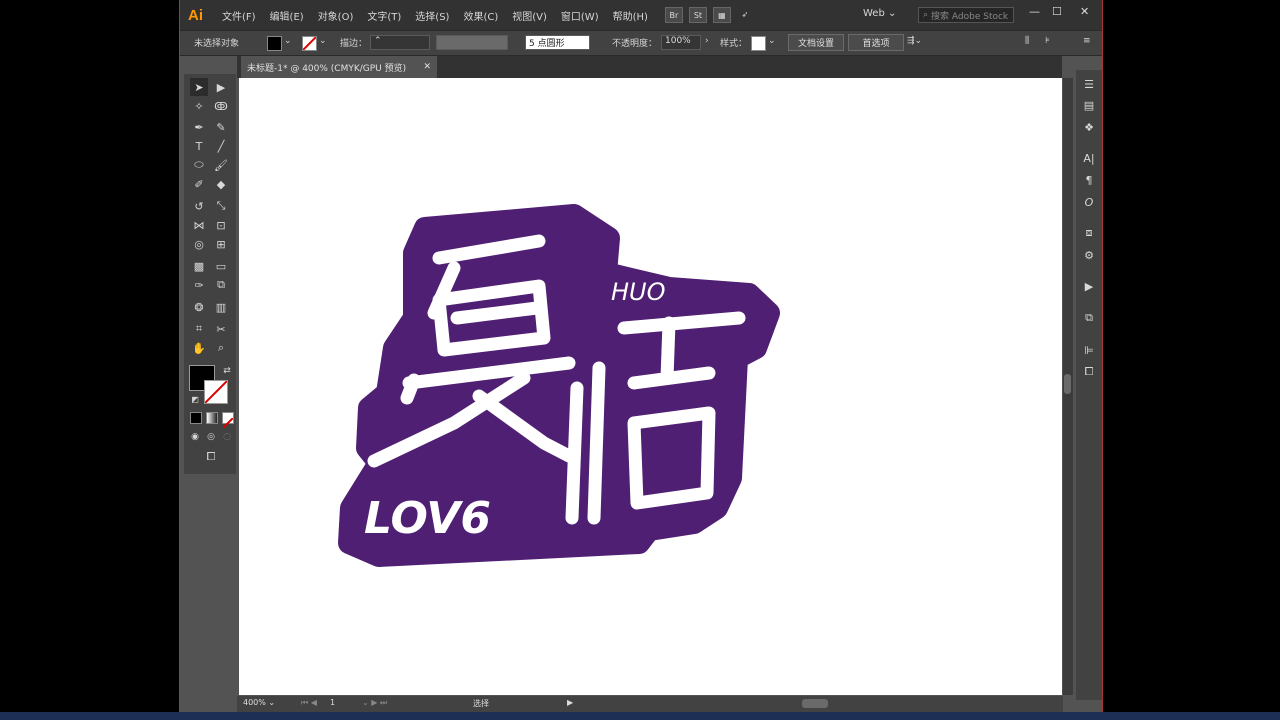  What do you see at coordinates (353, 42) in the screenshot?
I see `stroke-label: 描边：` at bounding box center [353, 42].